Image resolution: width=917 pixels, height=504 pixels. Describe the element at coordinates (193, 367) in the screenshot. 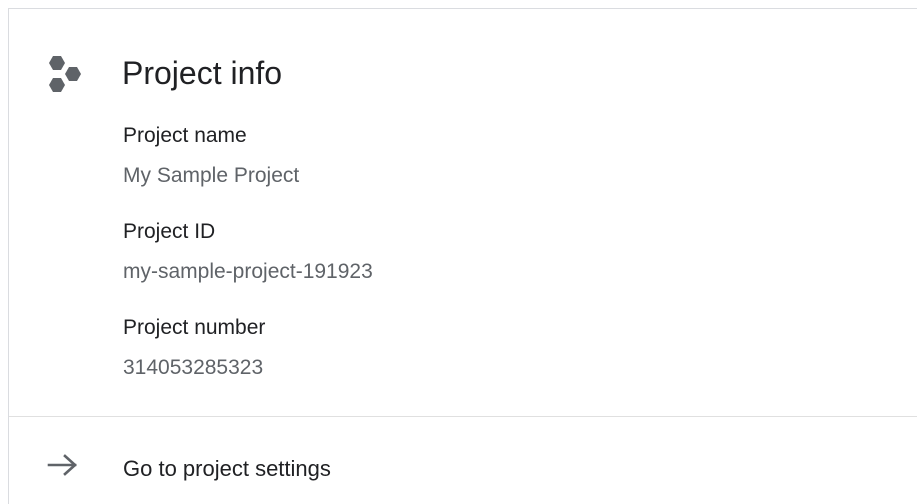

I see `project-number-value: 314053285323` at that location.